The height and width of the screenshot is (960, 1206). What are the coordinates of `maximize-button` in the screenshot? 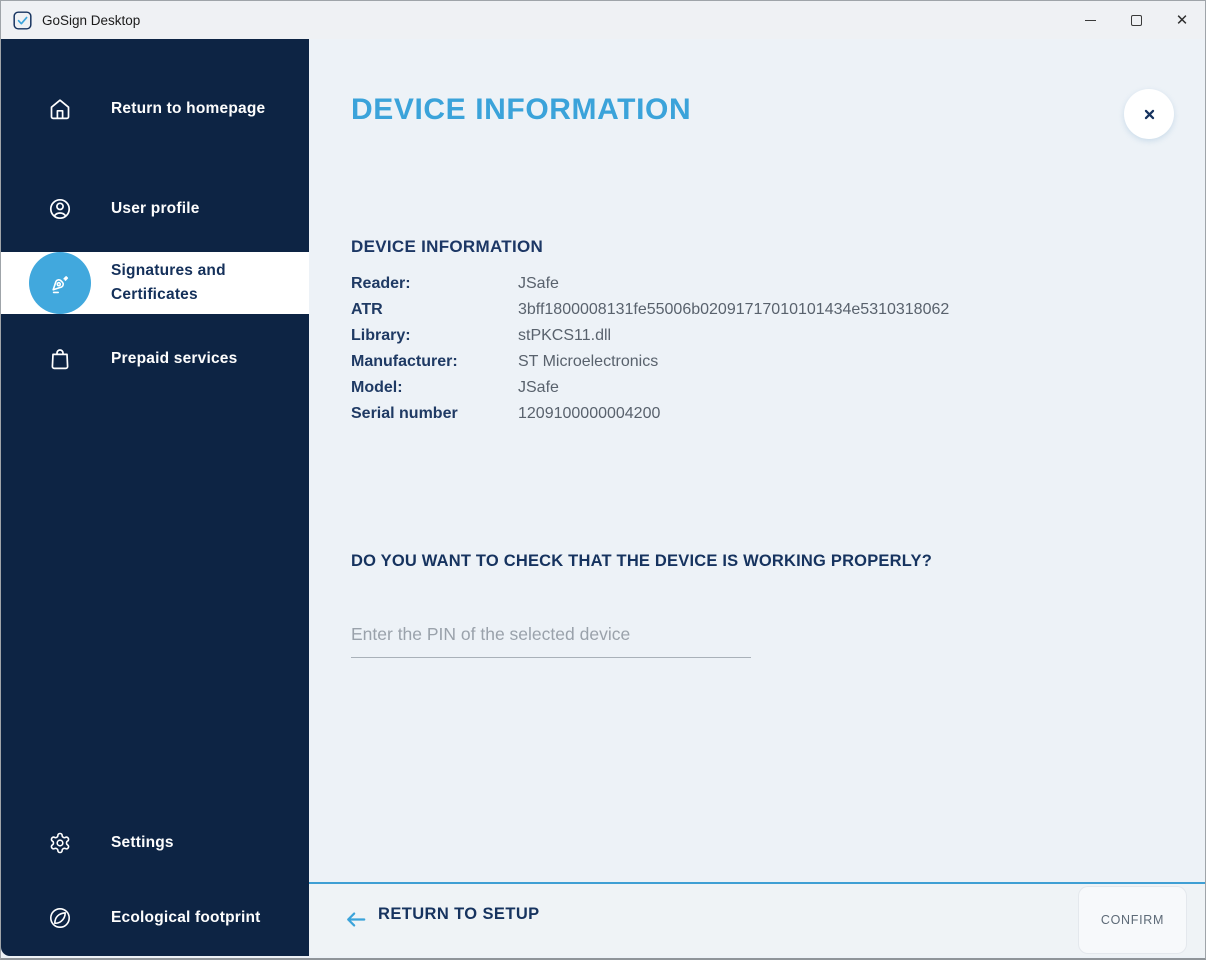 It's located at (1136, 20).